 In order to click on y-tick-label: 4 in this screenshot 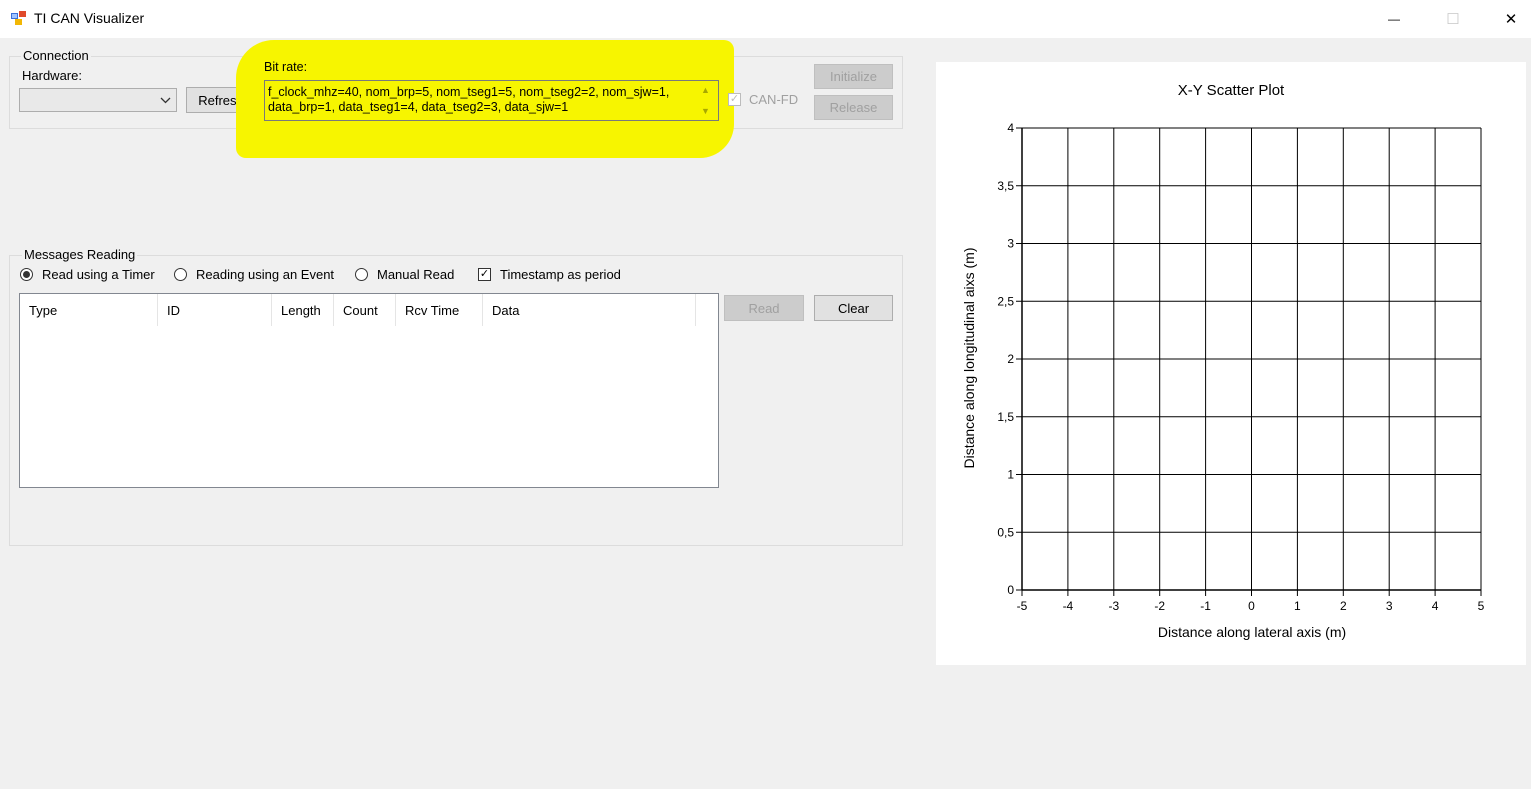, I will do `click(1010, 128)`.